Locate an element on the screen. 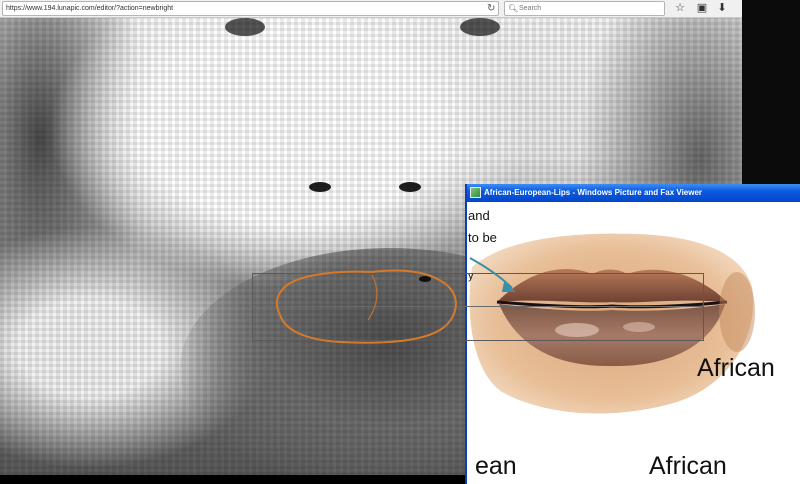  search-input: 🔍︎ Search is located at coordinates (584, 8).